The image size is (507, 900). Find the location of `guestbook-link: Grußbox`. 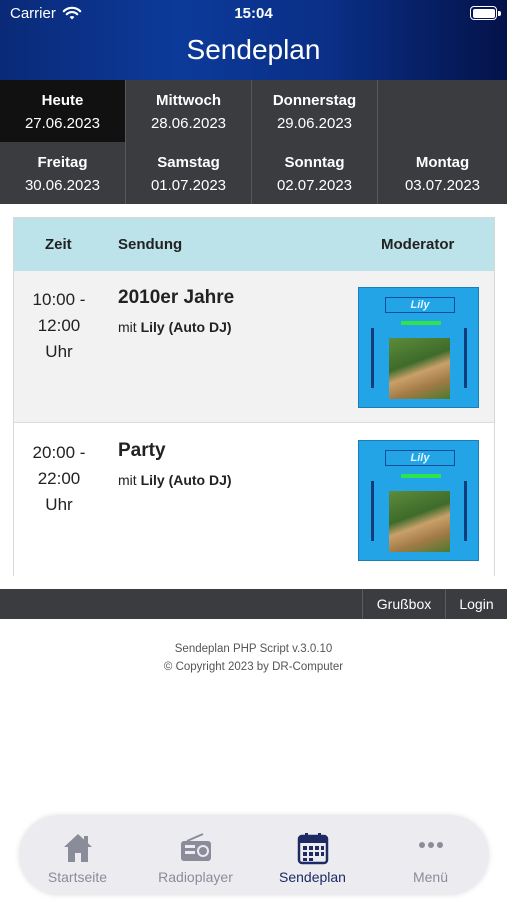

guestbook-link: Grußbox is located at coordinates (403, 604).